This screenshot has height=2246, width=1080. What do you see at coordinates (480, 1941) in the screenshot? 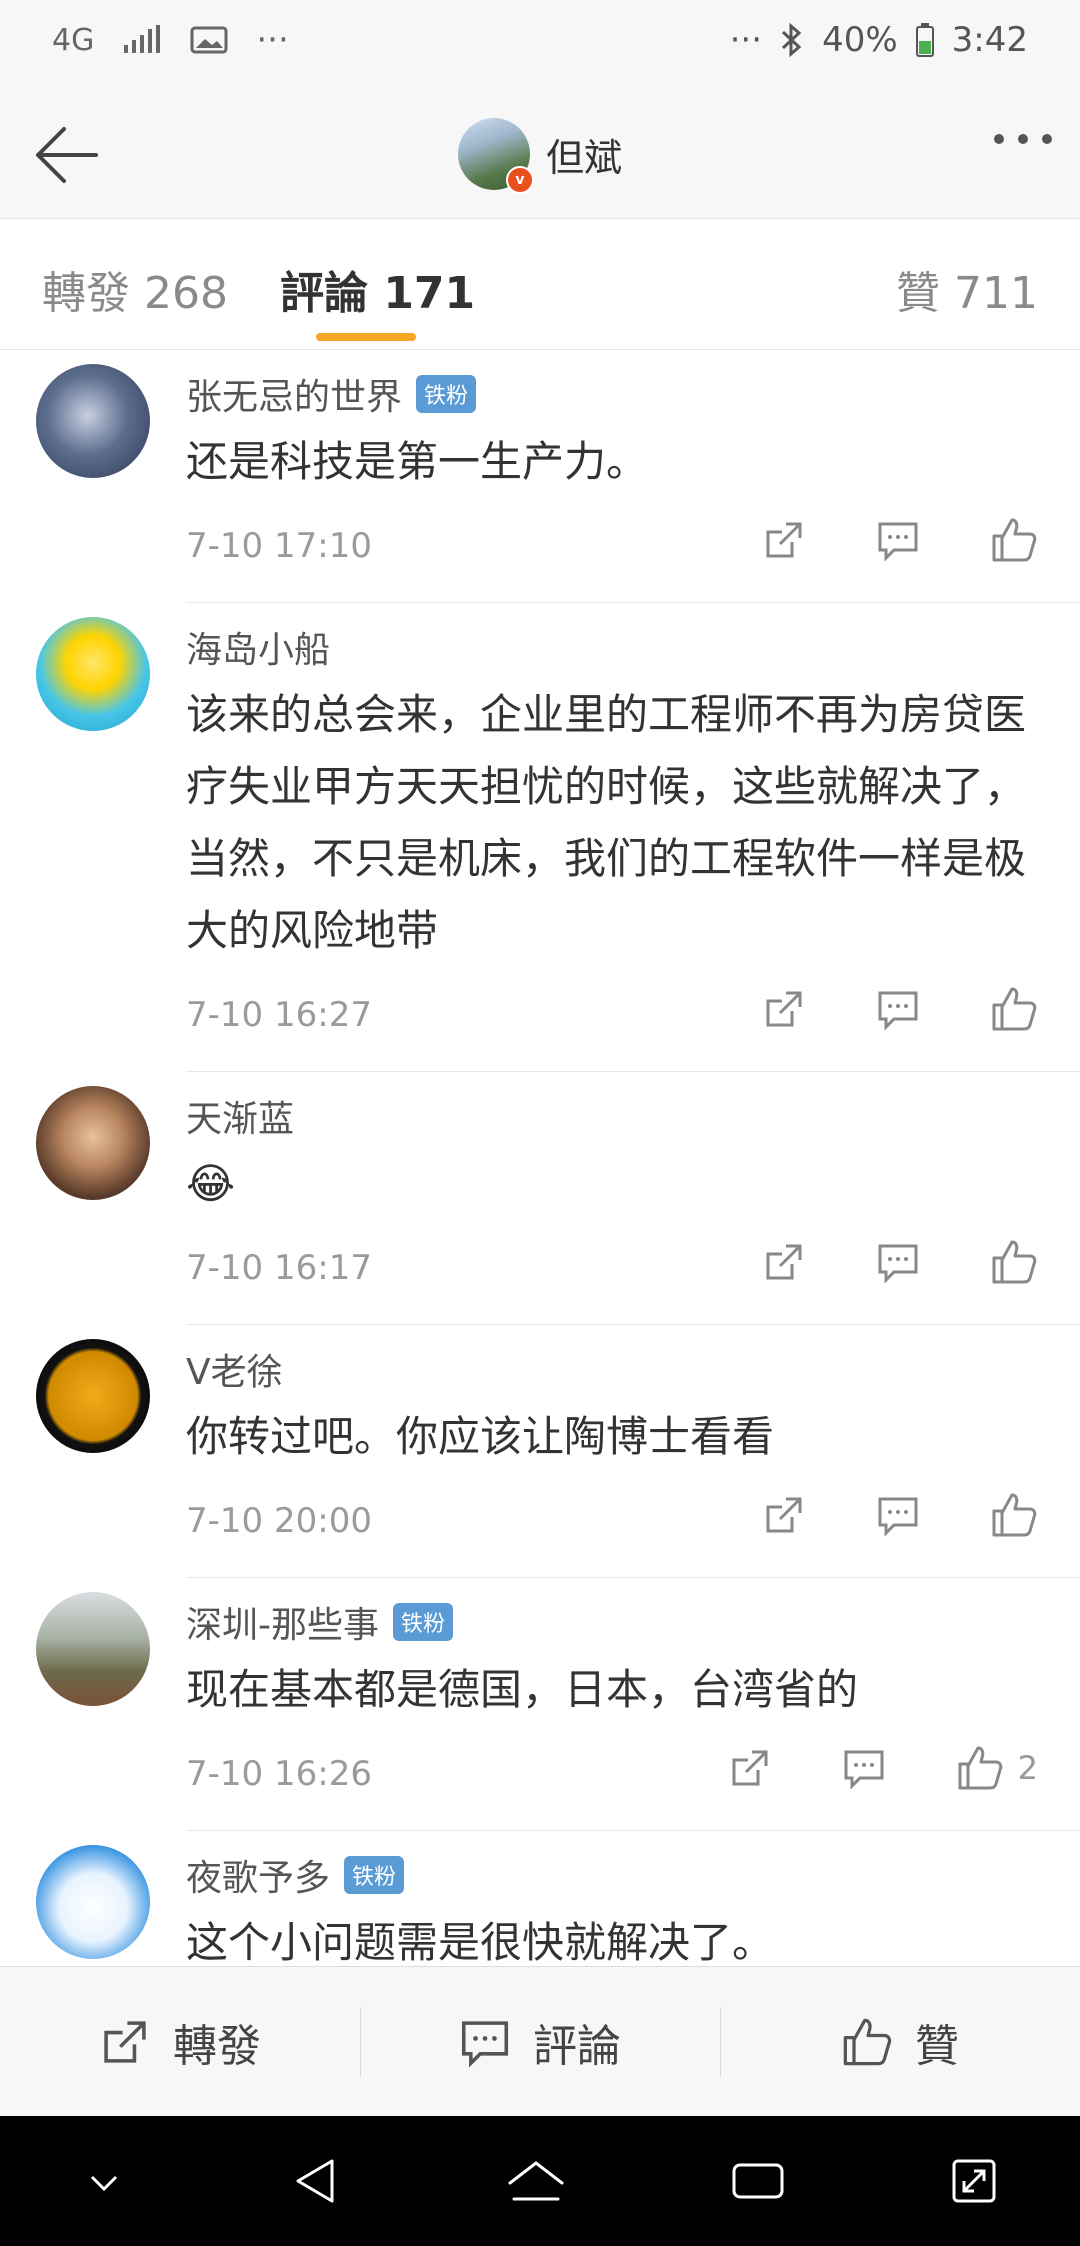
I see `comment-text: 这个小问题需是很快就解决了。` at bounding box center [480, 1941].